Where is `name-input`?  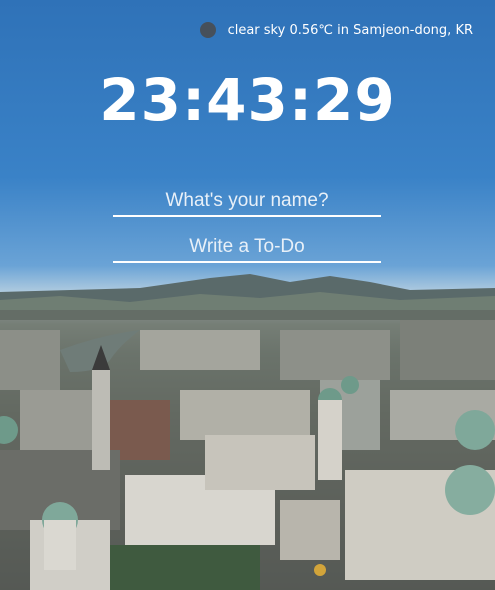 name-input is located at coordinates (247, 201).